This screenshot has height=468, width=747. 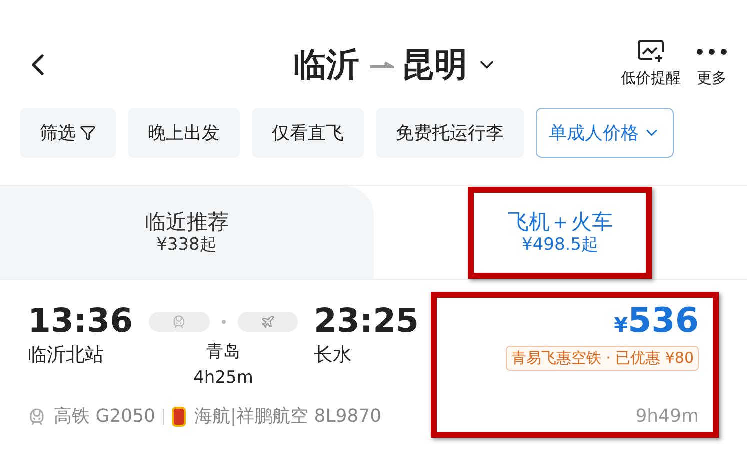 I want to click on filter-chip: 筛选, so click(x=68, y=133).